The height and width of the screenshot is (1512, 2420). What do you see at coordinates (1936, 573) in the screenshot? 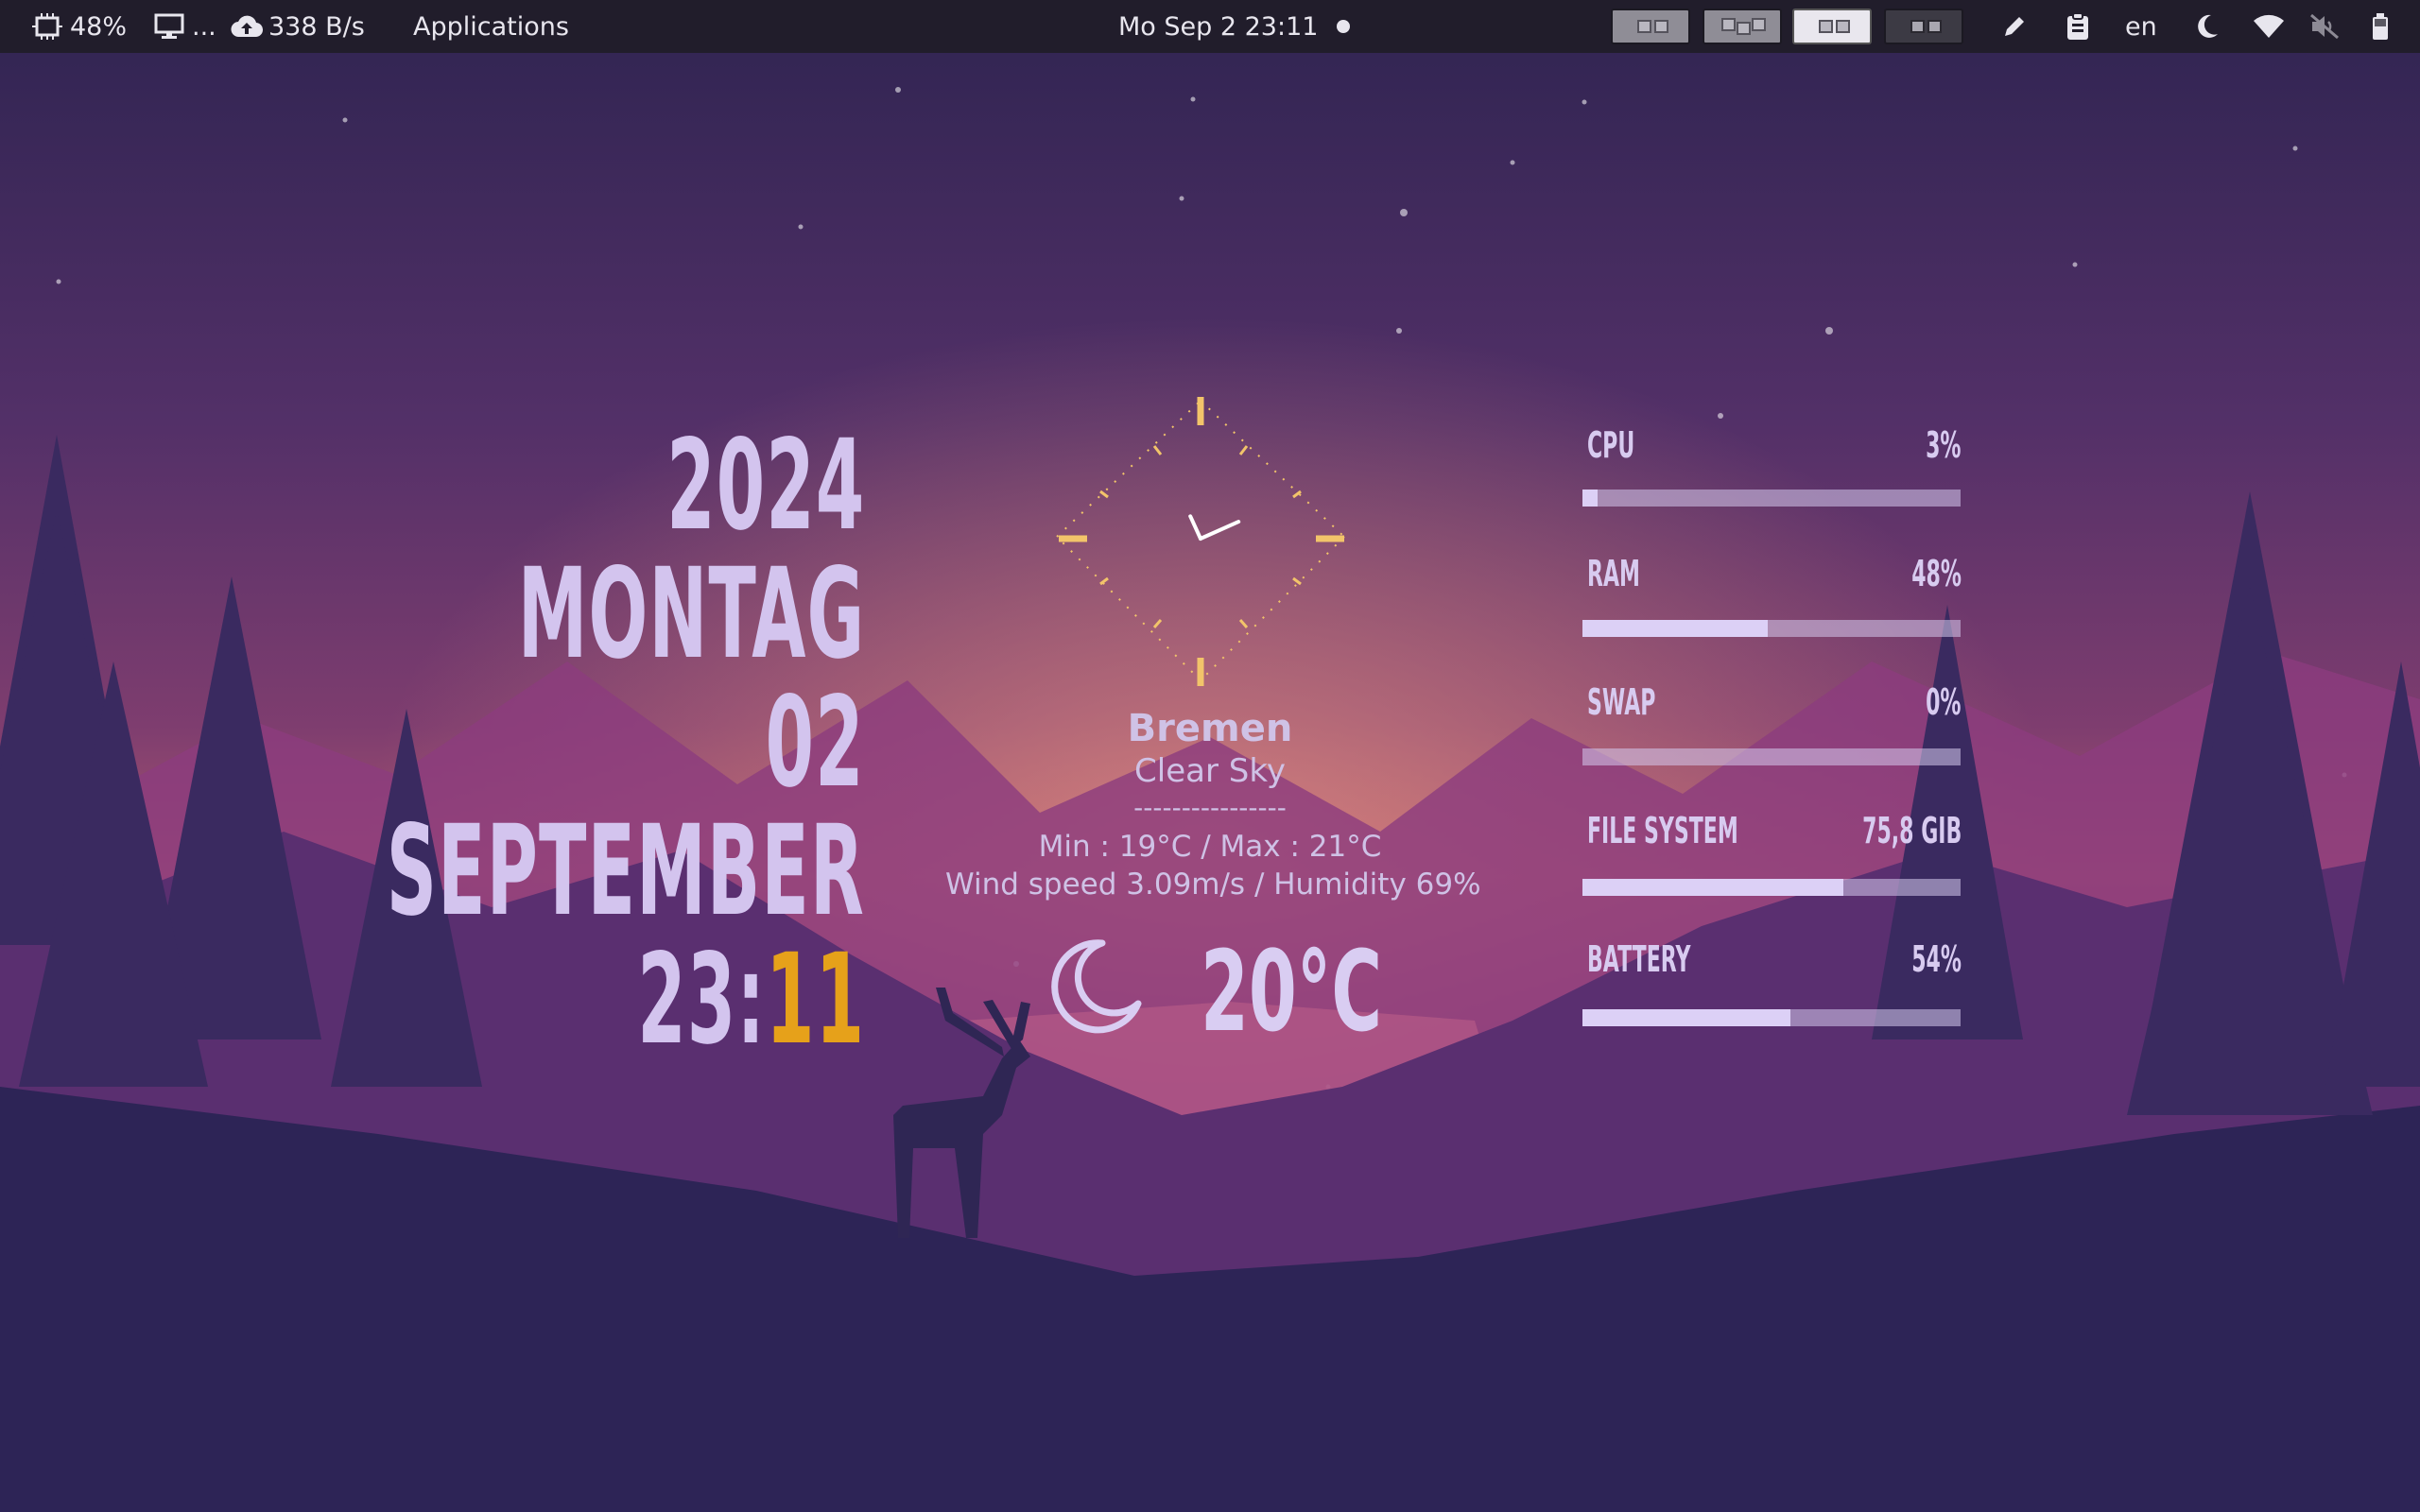
I see `stat-value-ram: 48%` at bounding box center [1936, 573].